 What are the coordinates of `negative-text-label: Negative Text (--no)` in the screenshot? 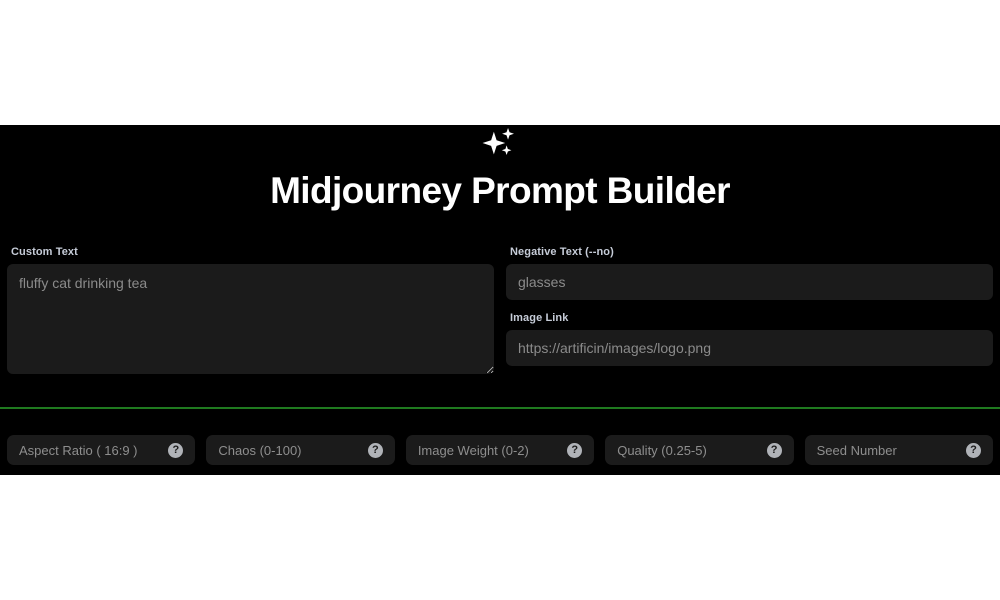 It's located at (562, 252).